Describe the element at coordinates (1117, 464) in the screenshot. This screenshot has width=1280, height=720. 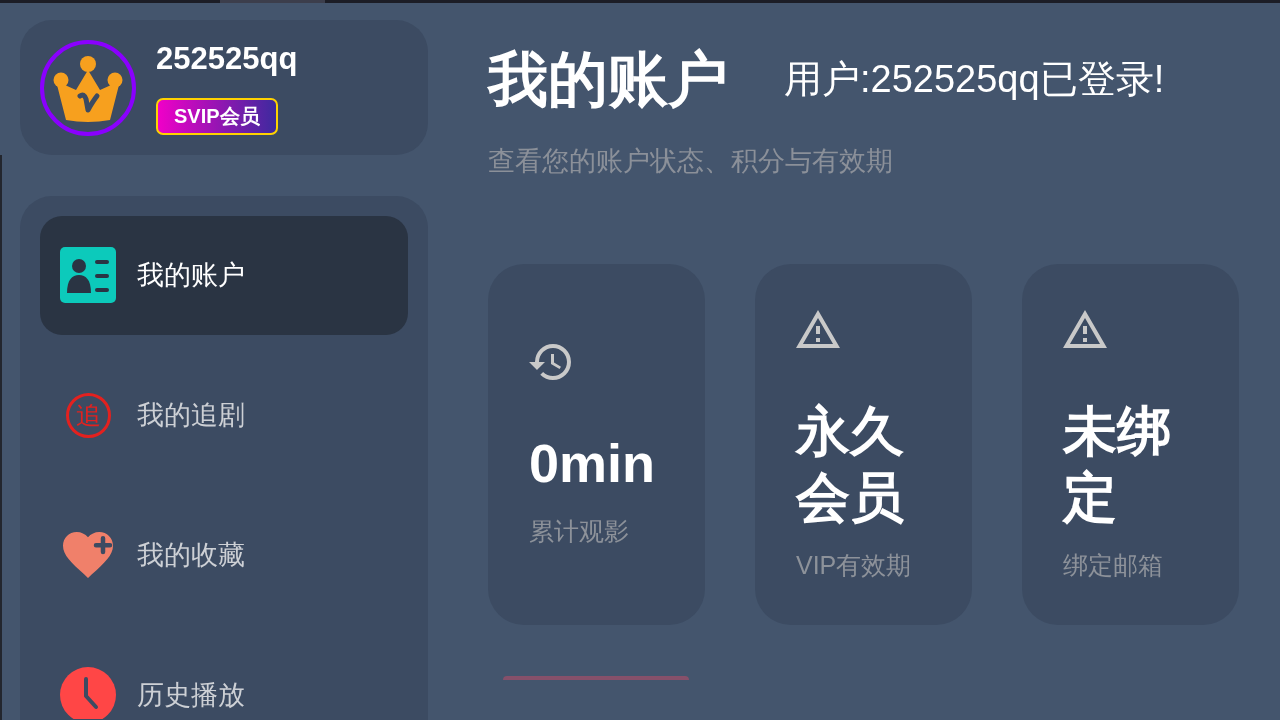
I see `stat-value: 未绑定` at that location.